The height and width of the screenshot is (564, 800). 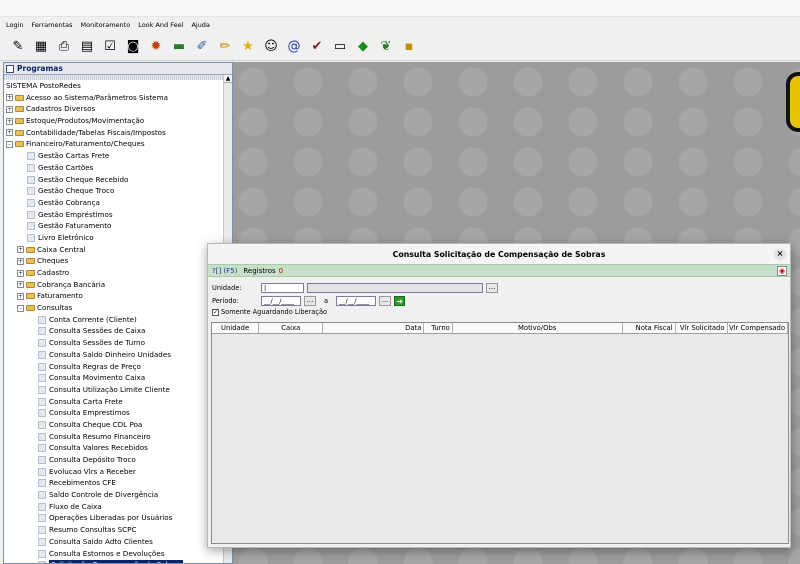 What do you see at coordinates (114, 425) in the screenshot?
I see `tree-item: Consulta Cheque CDL Poa` at bounding box center [114, 425].